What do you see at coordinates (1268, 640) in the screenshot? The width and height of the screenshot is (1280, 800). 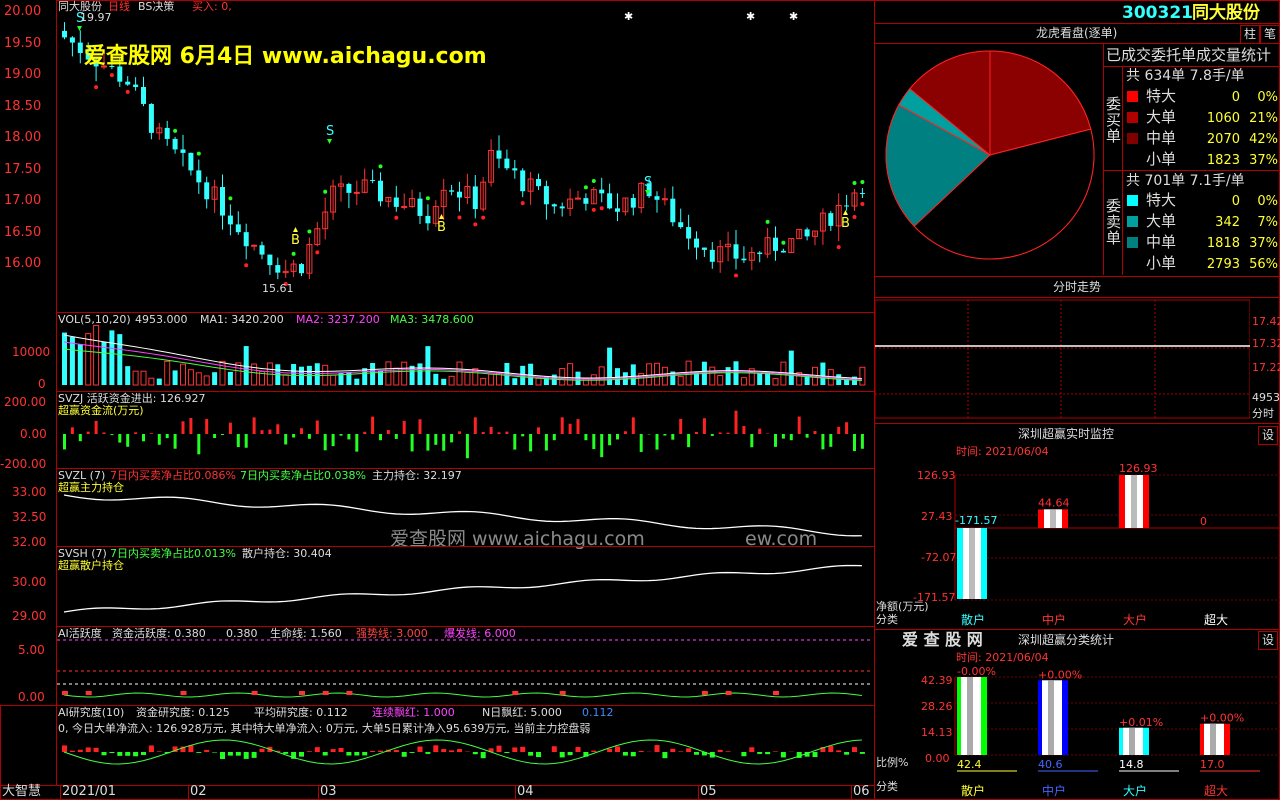 I see `stat-settings-button: 设` at bounding box center [1268, 640].